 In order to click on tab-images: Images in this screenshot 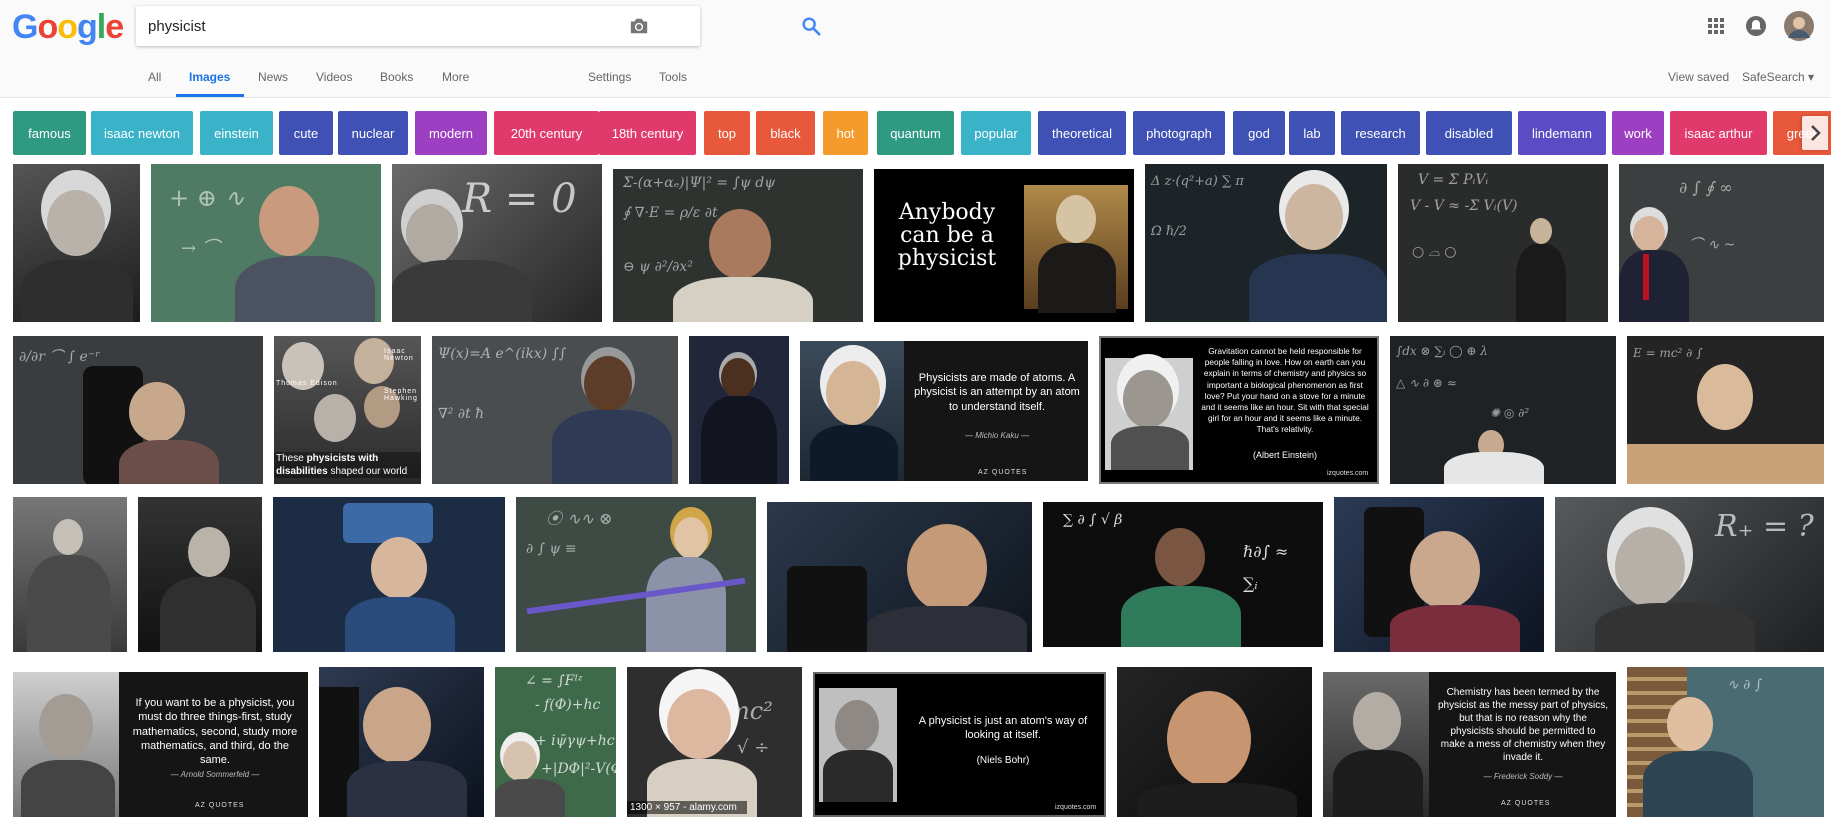, I will do `click(209, 77)`.